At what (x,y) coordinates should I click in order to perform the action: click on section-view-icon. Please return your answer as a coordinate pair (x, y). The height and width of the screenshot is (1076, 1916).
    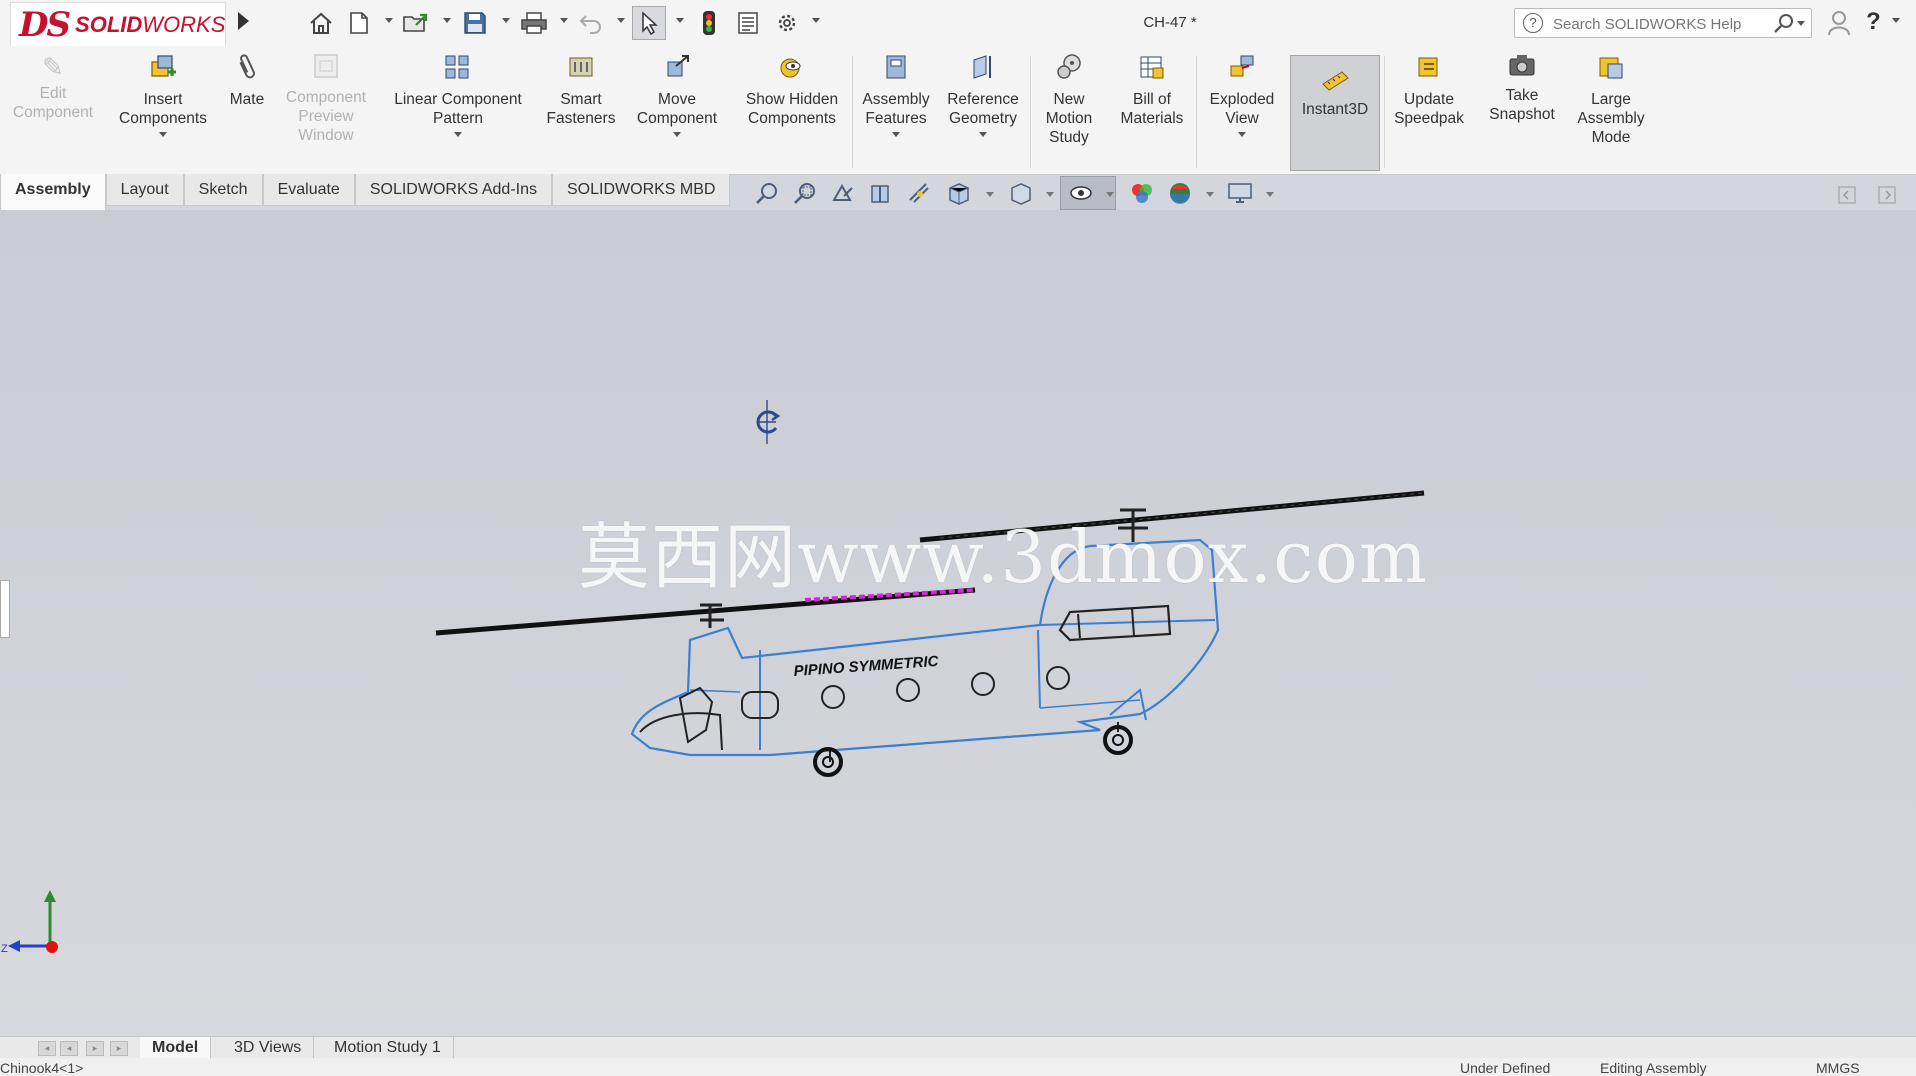
    Looking at the image, I should click on (881, 196).